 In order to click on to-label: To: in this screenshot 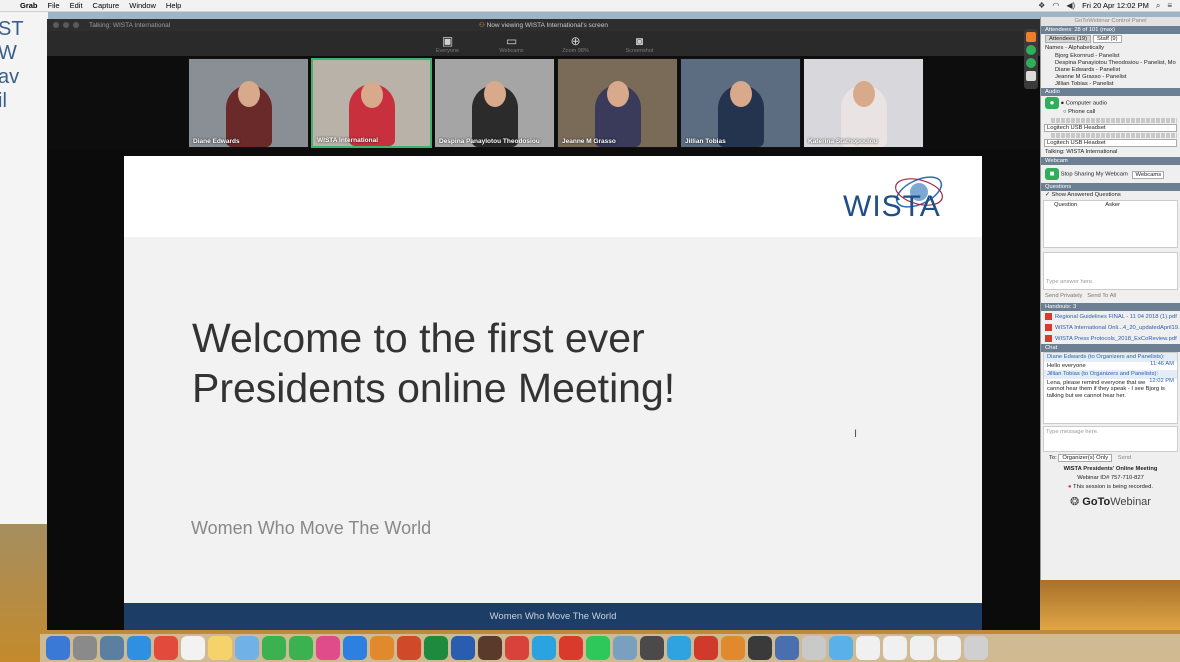, I will do `click(1053, 458)`.